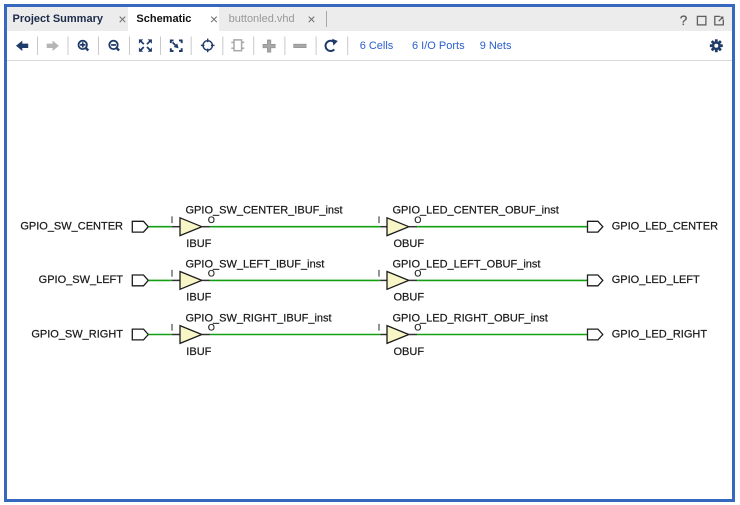 The height and width of the screenshot is (505, 740). Describe the element at coordinates (81, 280) in the screenshot. I see `svg-text: GPIO_SW_LEFT` at that location.